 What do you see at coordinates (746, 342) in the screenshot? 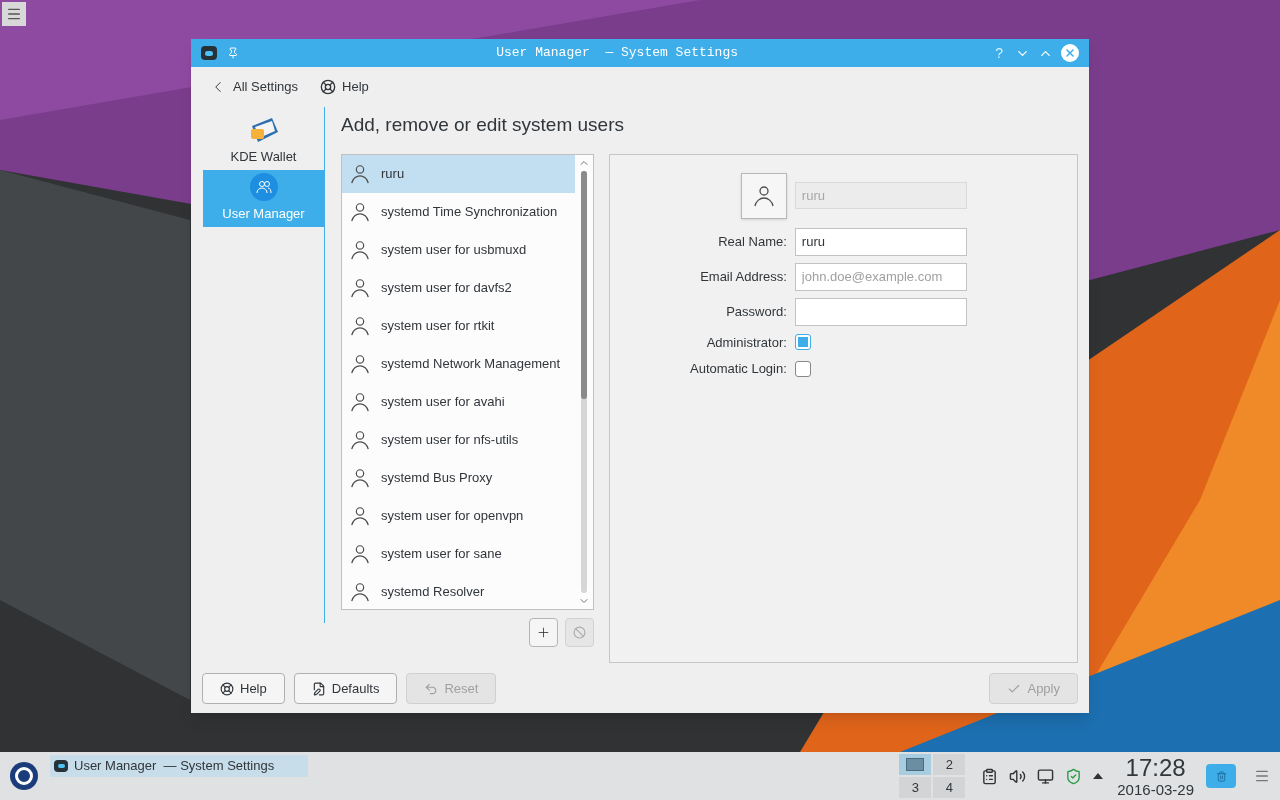
I see `checkbox-label: Administrator:` at bounding box center [746, 342].